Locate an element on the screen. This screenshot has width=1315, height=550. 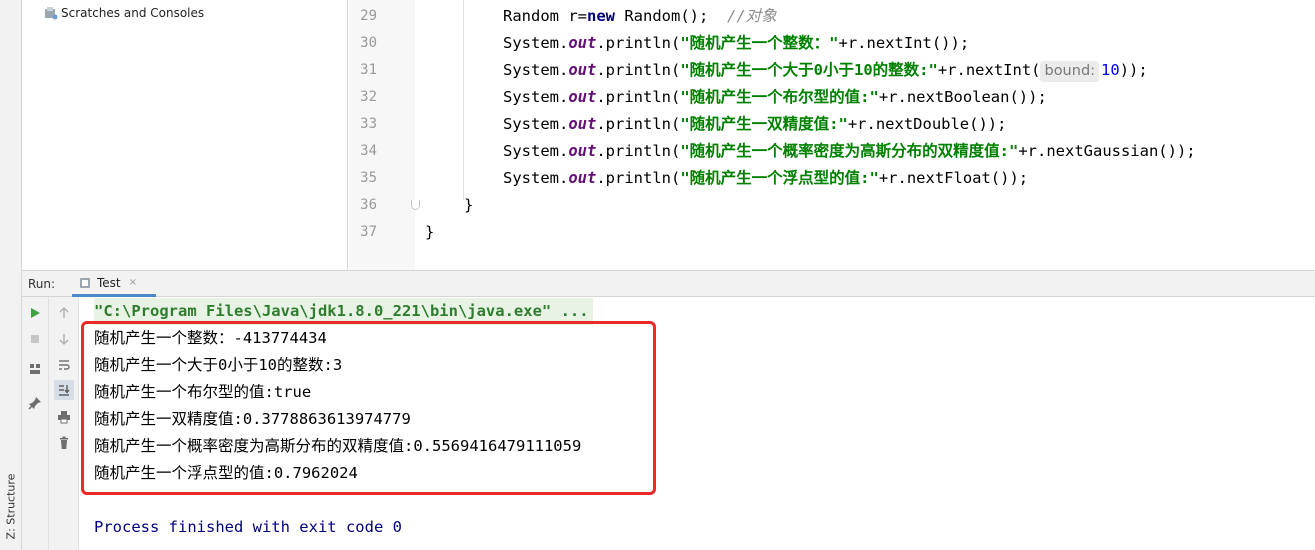
layout-button is located at coordinates (35, 369).